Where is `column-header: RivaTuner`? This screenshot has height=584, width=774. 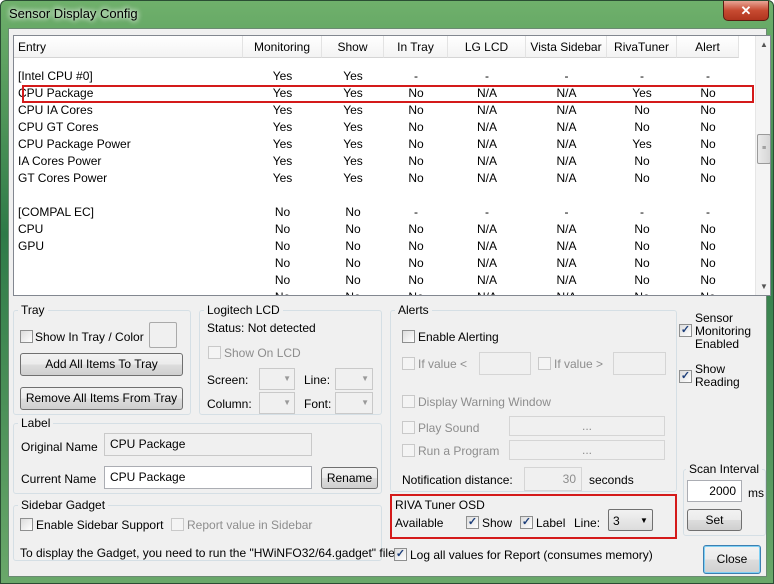
column-header: RivaTuner is located at coordinates (642, 47).